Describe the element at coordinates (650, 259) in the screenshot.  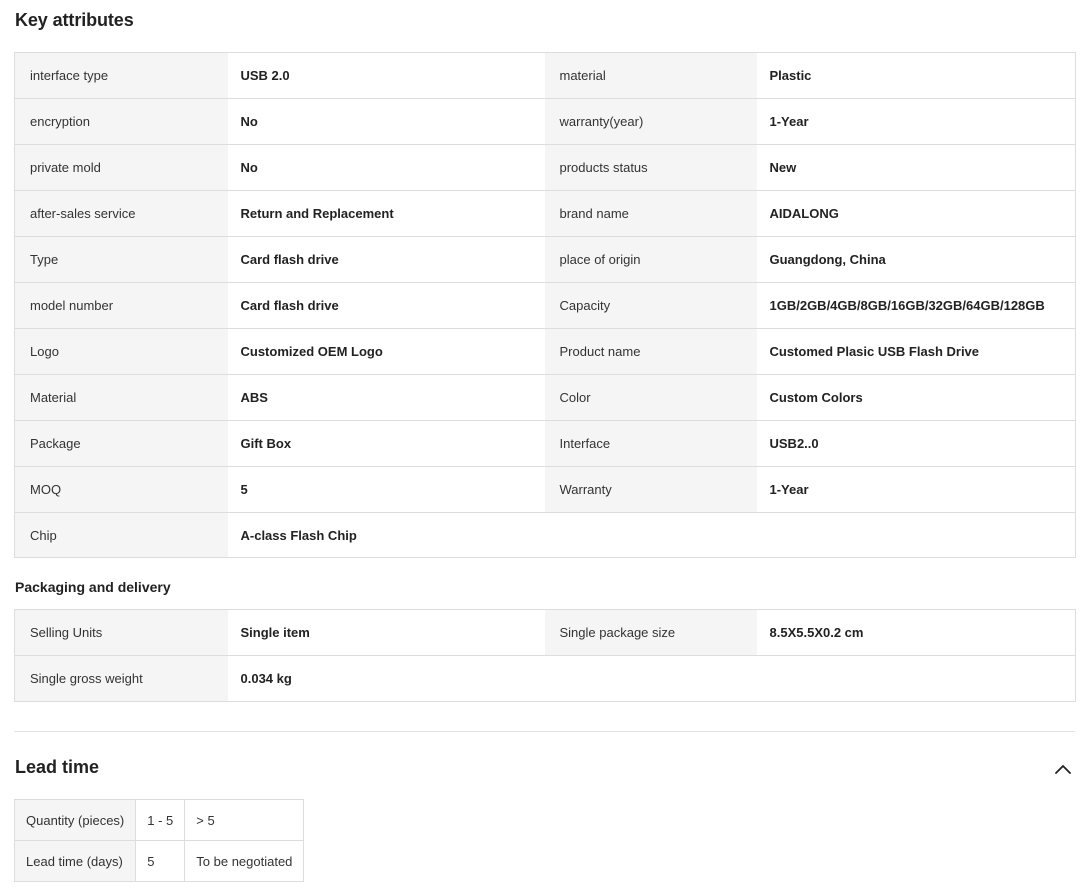
I see `attribute-label: place of origin` at that location.